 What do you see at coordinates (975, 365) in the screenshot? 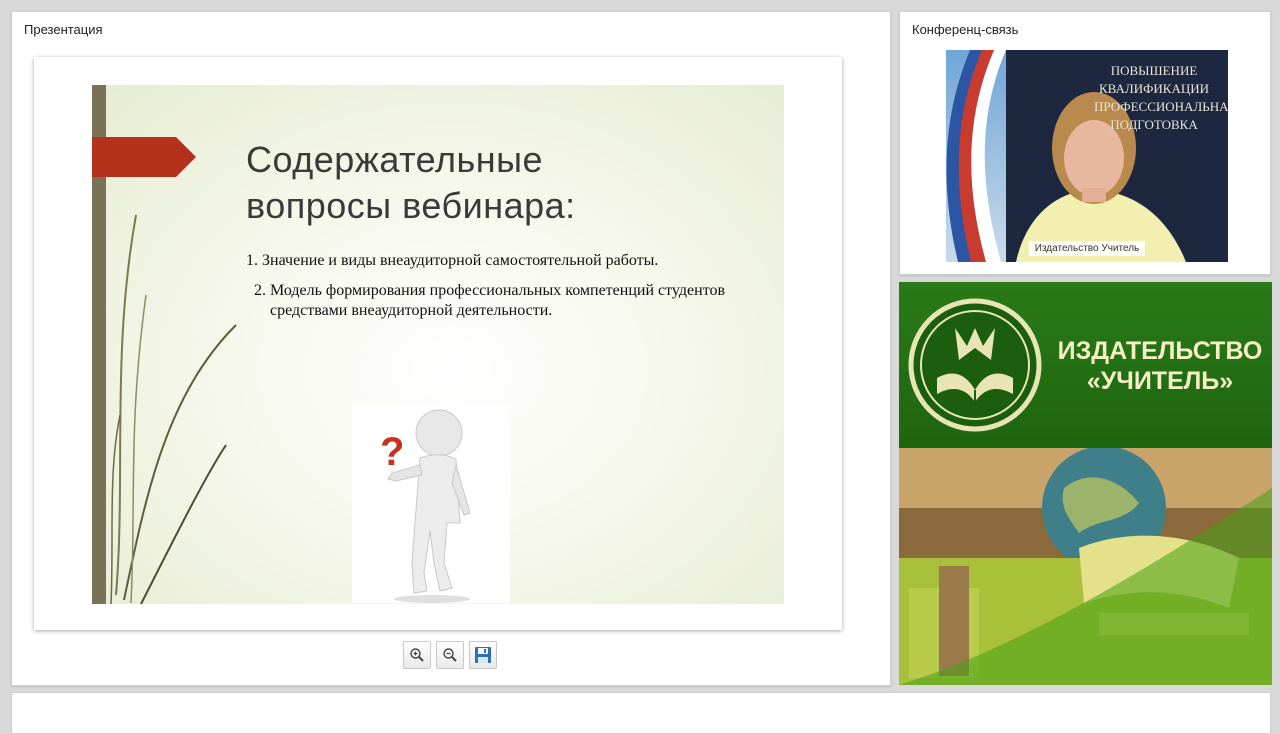
I see `publisher-logo-icon` at bounding box center [975, 365].